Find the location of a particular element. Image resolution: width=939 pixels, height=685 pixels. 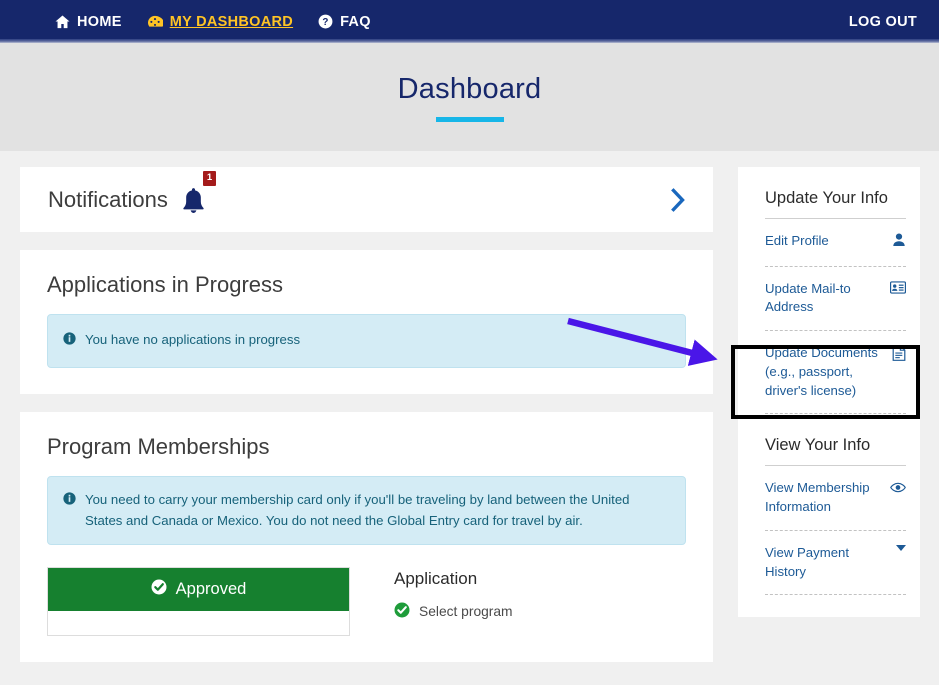

sidebar-item-view-membership-information-label: View Membership Information is located at coordinates (817, 497).